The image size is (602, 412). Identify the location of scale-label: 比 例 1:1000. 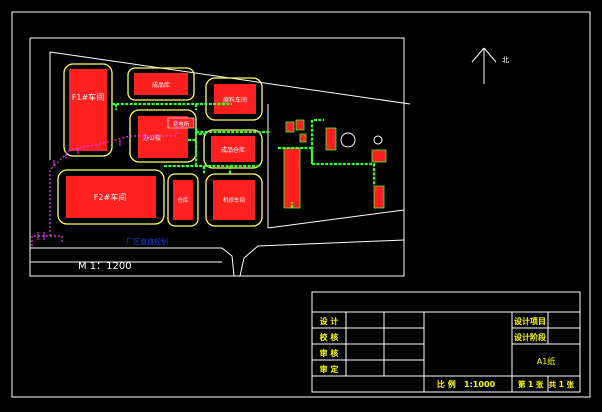
(466, 384).